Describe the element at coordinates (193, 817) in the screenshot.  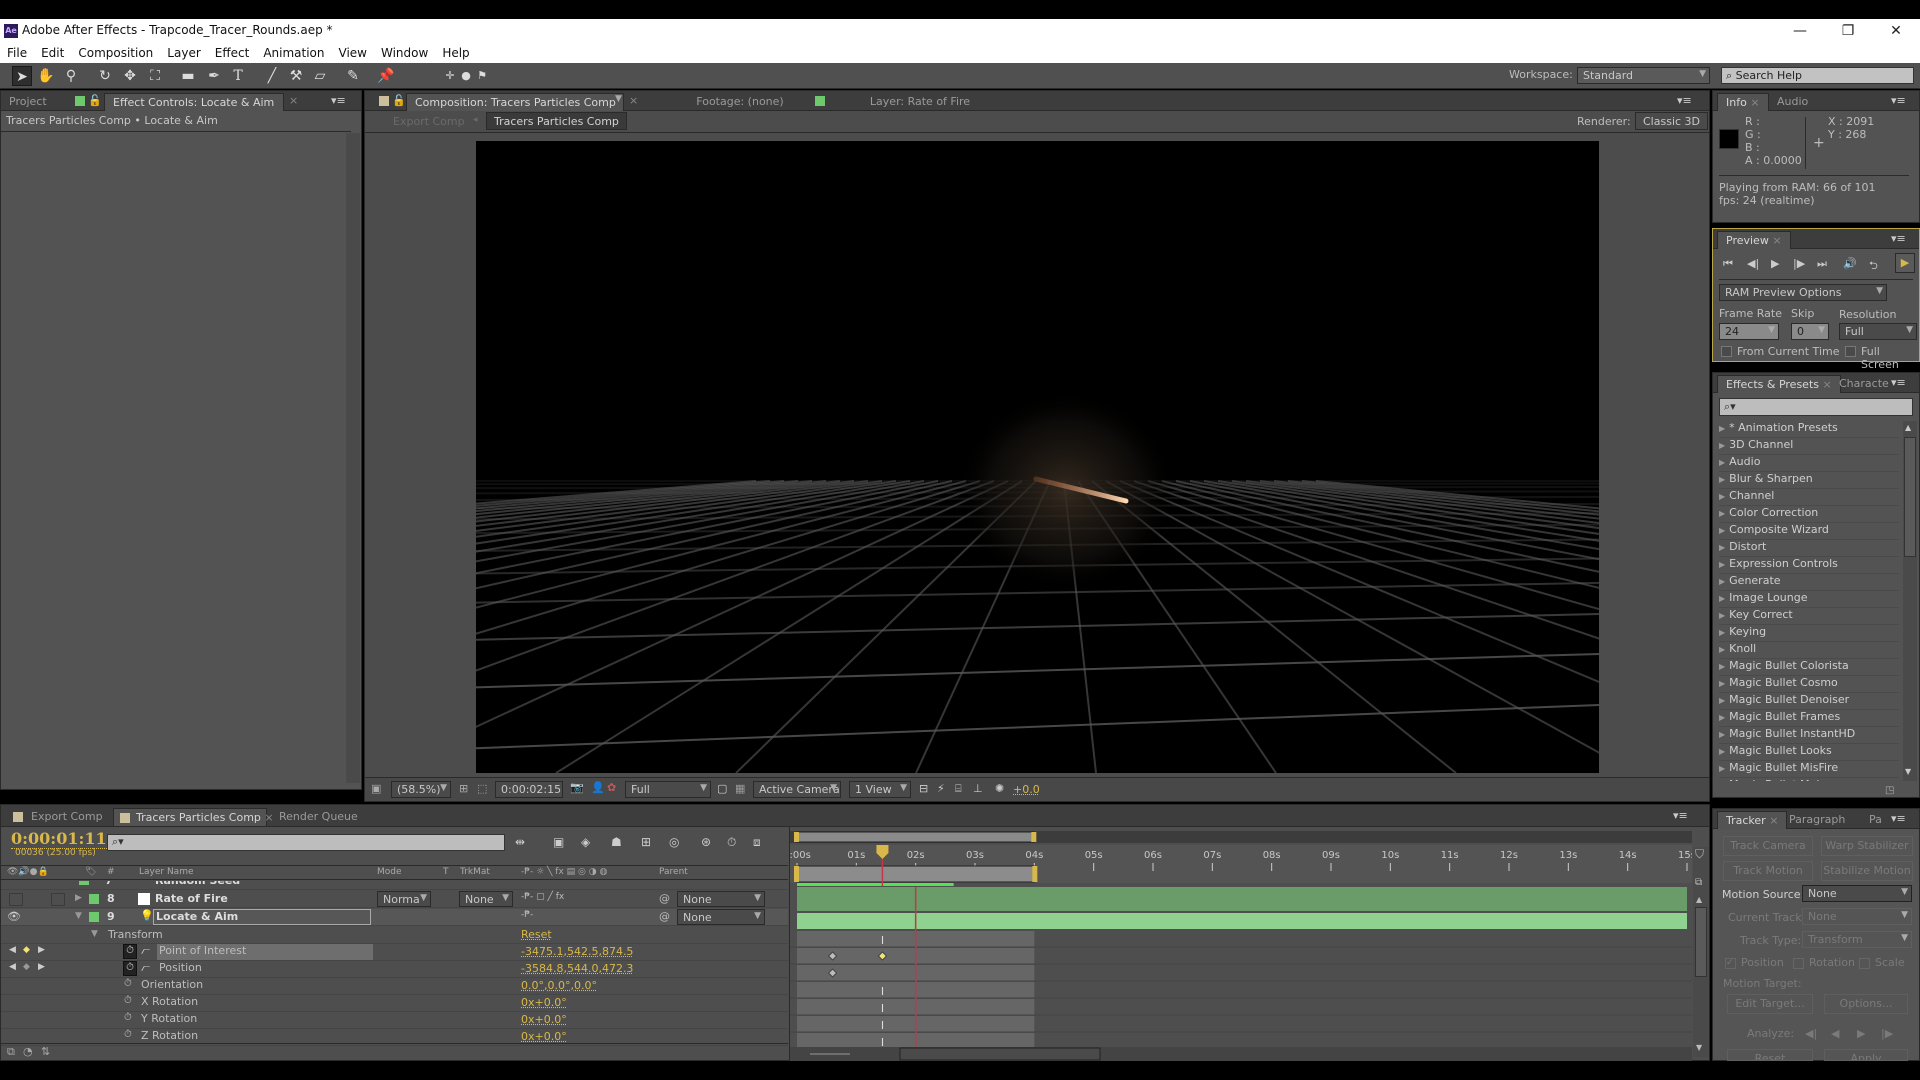
I see `tab-tracers-particles-comp: Tracers Particles Comp ×` at that location.